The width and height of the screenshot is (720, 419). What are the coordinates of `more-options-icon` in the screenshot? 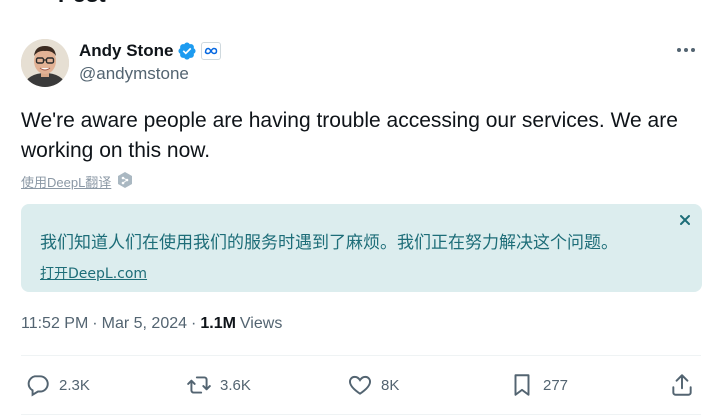 It's located at (686, 50).